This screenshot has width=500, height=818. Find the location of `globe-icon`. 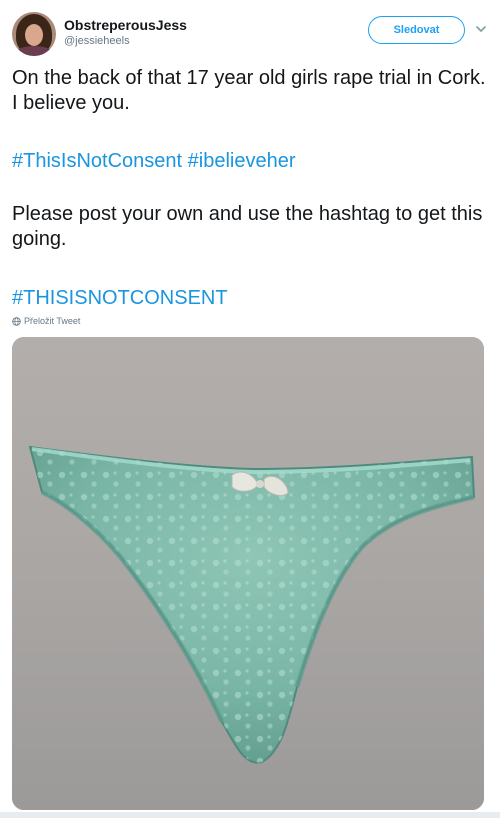

globe-icon is located at coordinates (16, 321).